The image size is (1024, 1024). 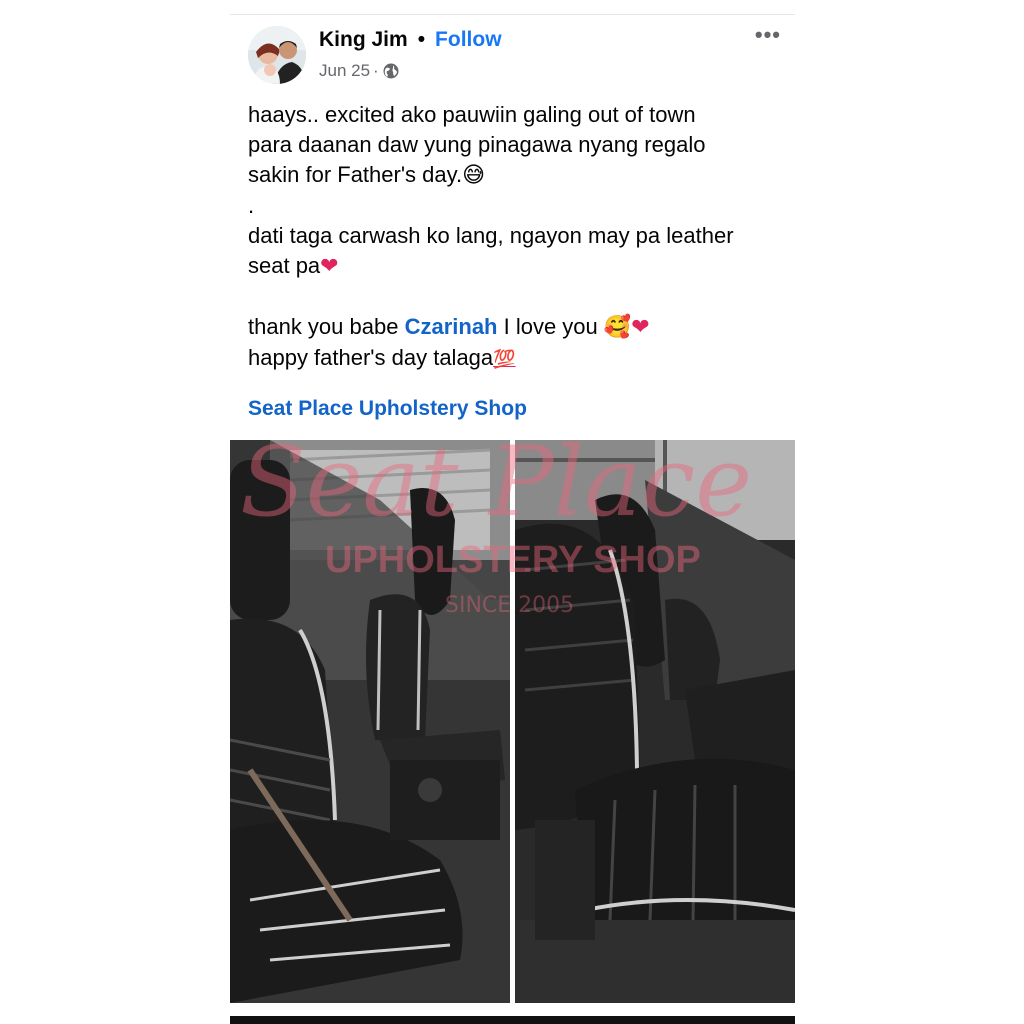 I want to click on post-line: thank you babe Czarinah I love you 🥰❤, so click(x=449, y=327).